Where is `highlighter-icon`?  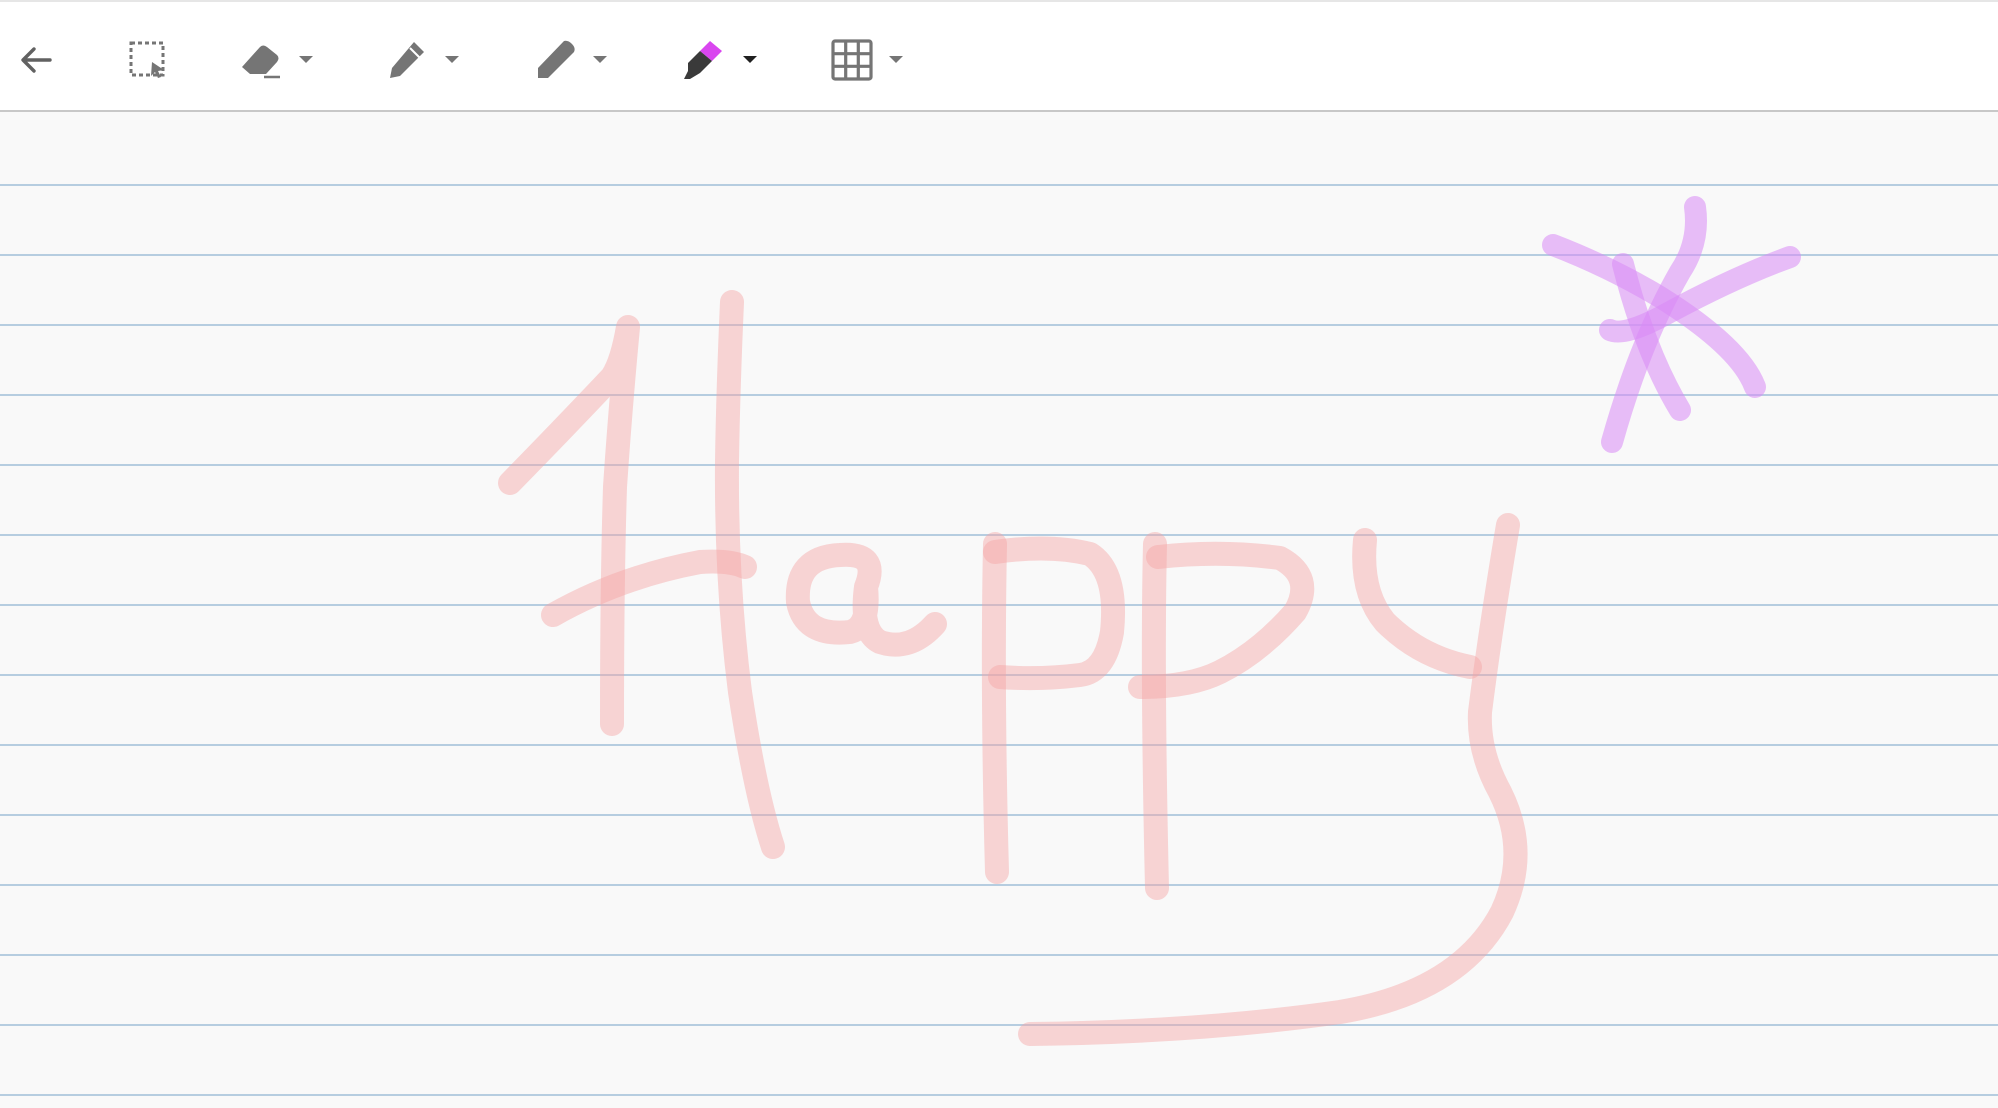
highlighter-icon is located at coordinates (705, 60).